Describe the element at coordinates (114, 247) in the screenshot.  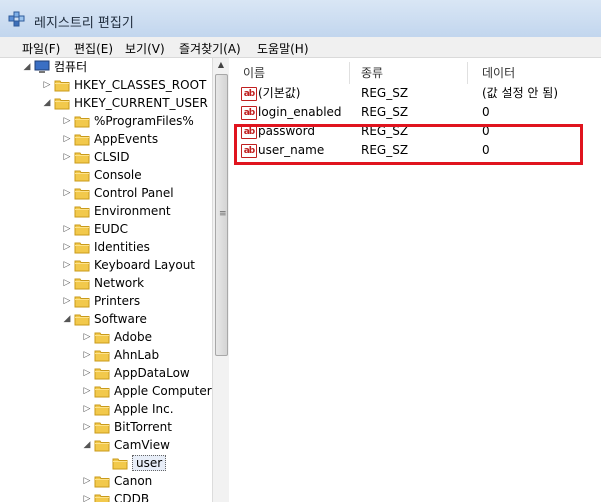
I see `tree-item: ▷ Identities` at that location.